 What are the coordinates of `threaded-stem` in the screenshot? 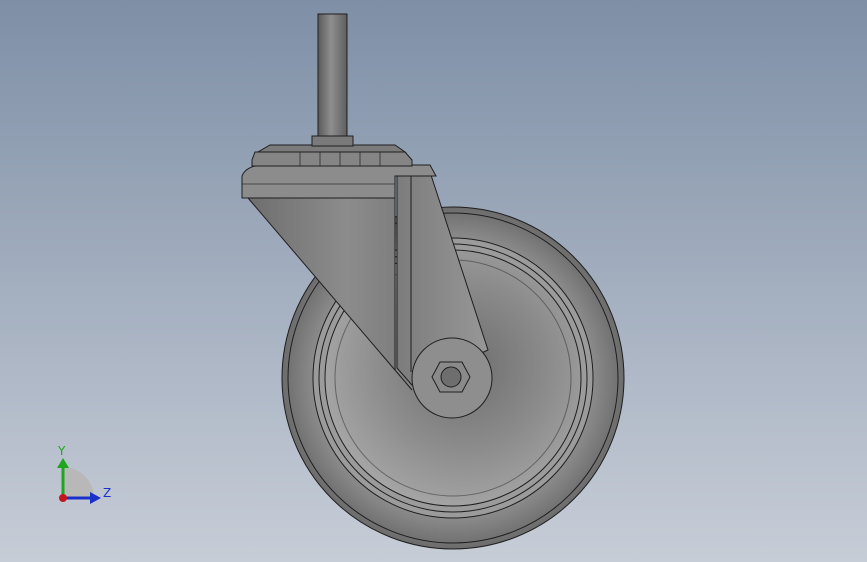 It's located at (332, 76).